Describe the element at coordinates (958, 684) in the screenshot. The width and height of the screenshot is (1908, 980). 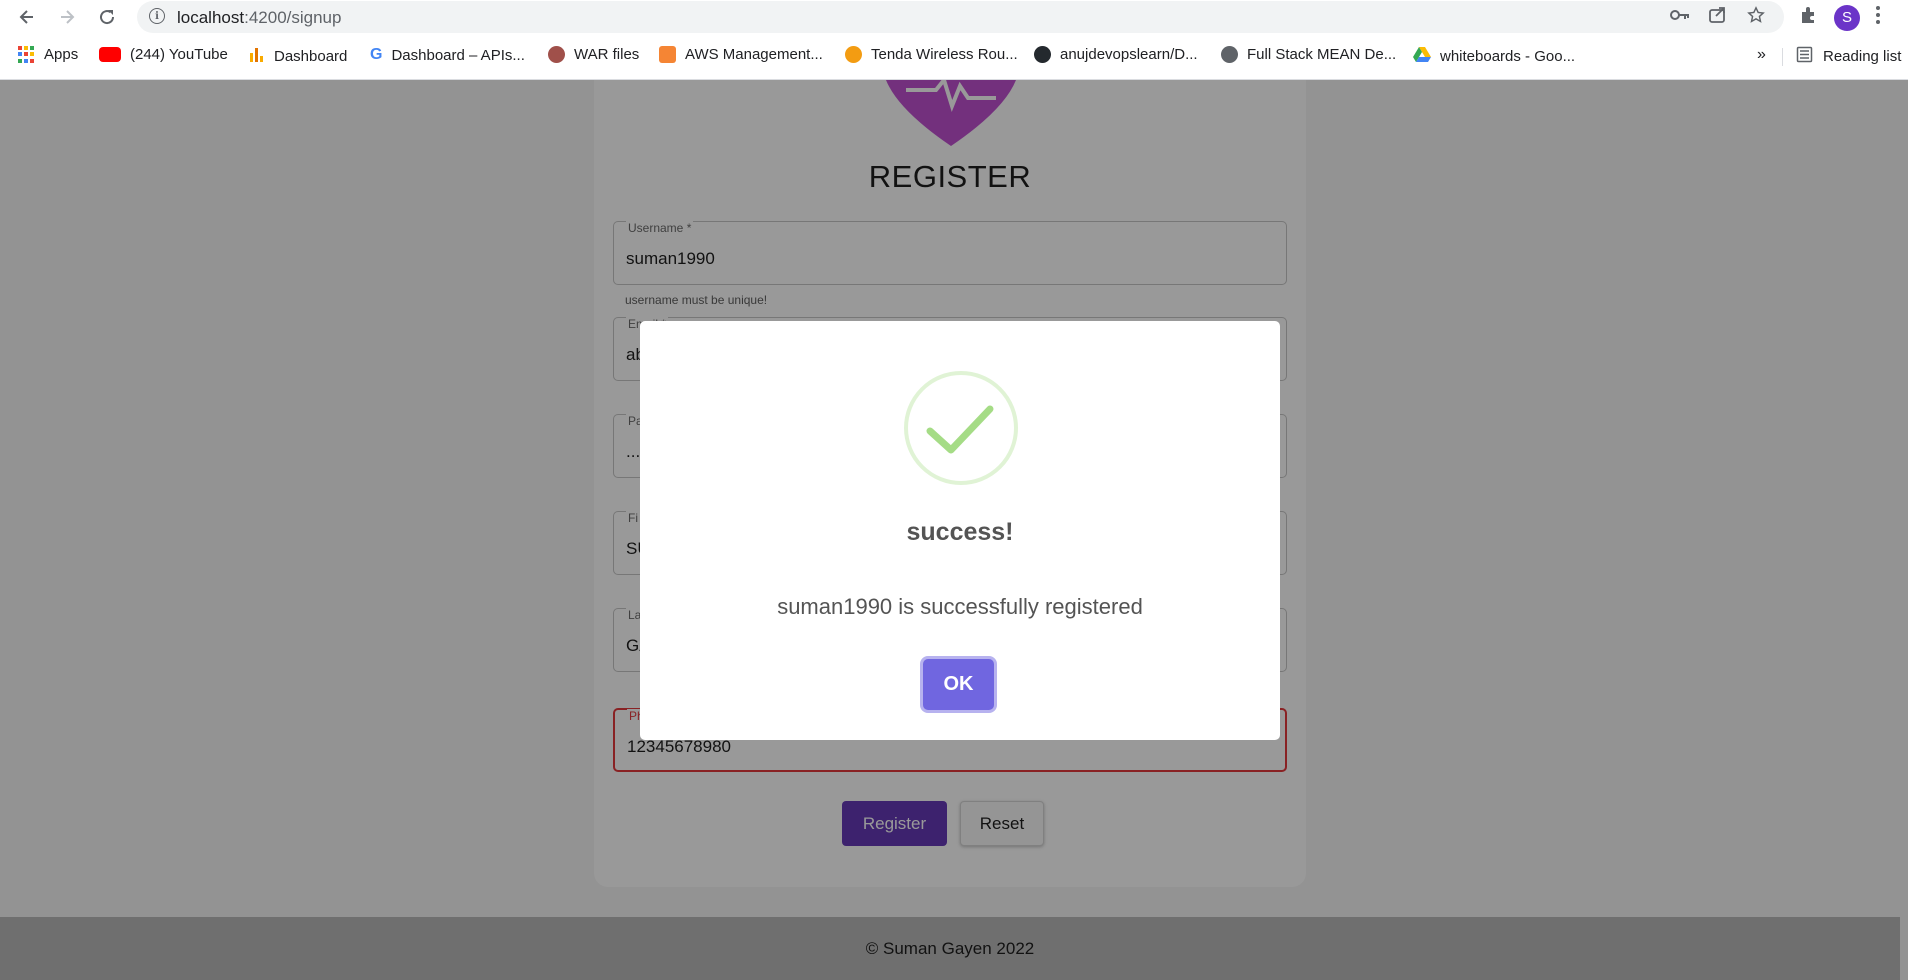
I see `ok-button: OK` at that location.